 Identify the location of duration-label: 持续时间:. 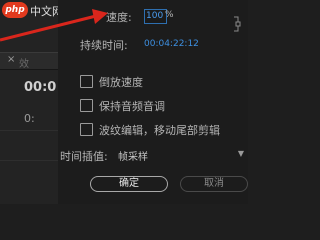
(104, 45).